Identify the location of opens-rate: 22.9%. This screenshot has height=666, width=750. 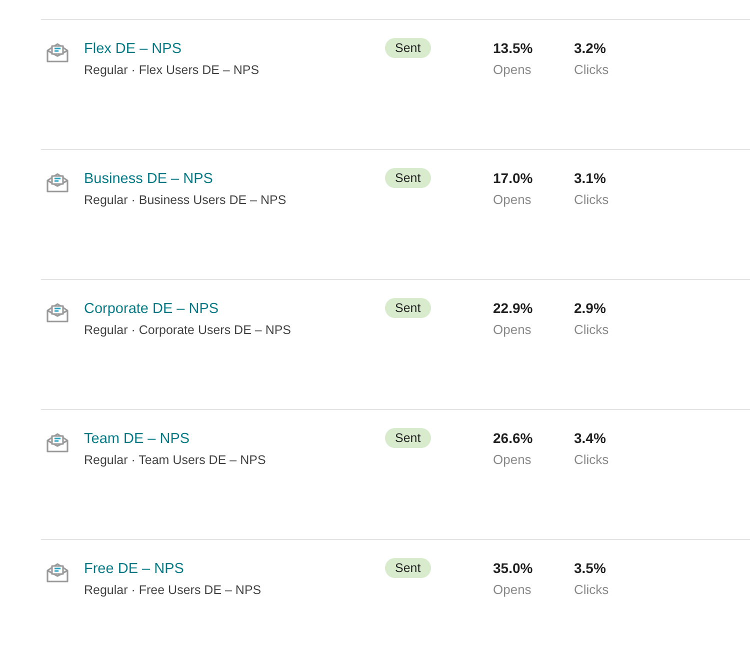
(513, 308).